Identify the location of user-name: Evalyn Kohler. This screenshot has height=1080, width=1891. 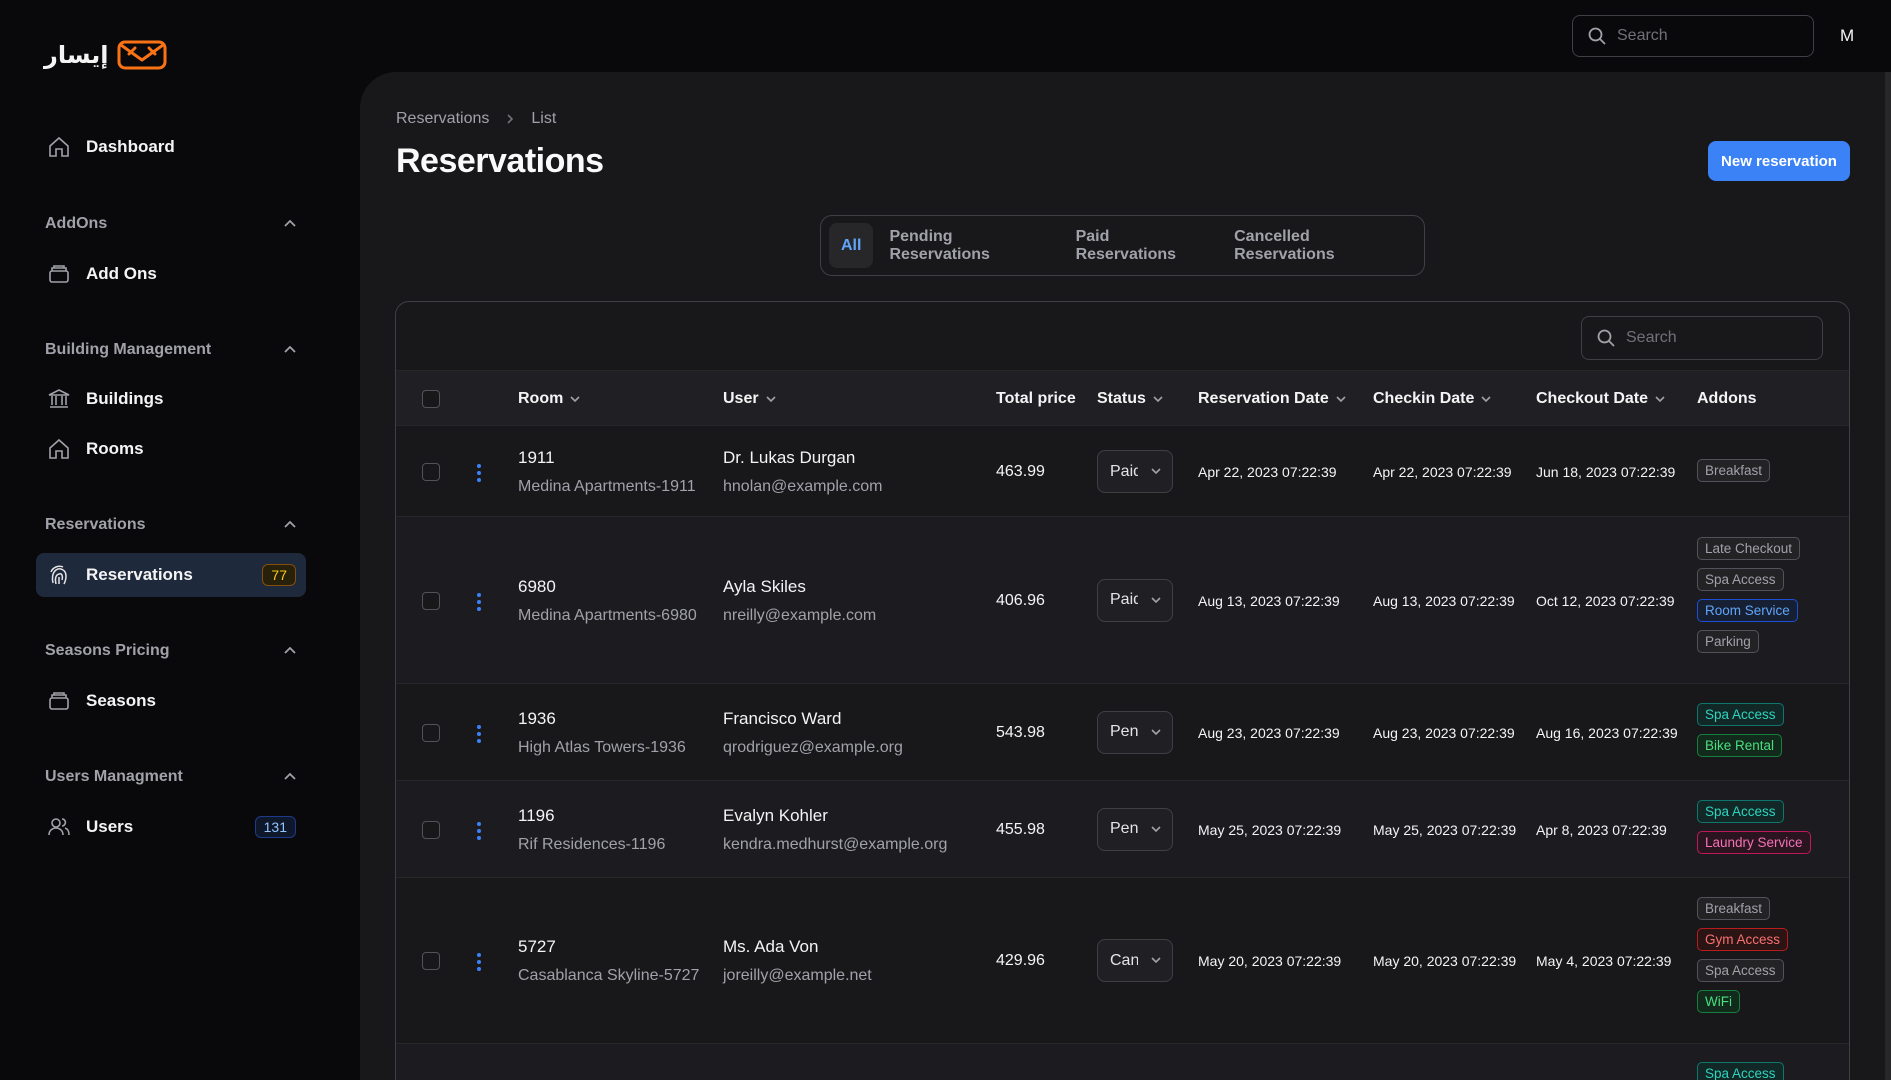
(775, 815).